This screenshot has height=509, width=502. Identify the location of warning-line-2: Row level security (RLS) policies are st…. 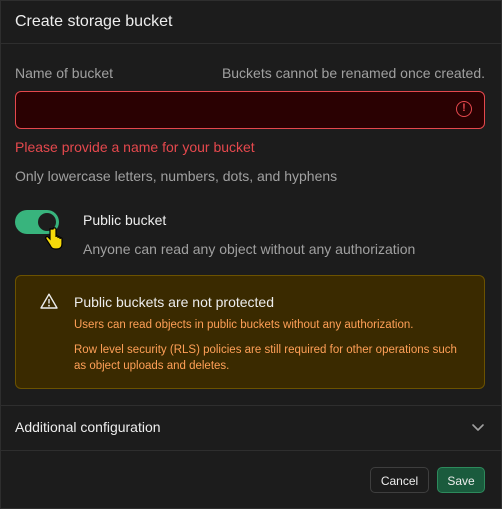
(265, 358).